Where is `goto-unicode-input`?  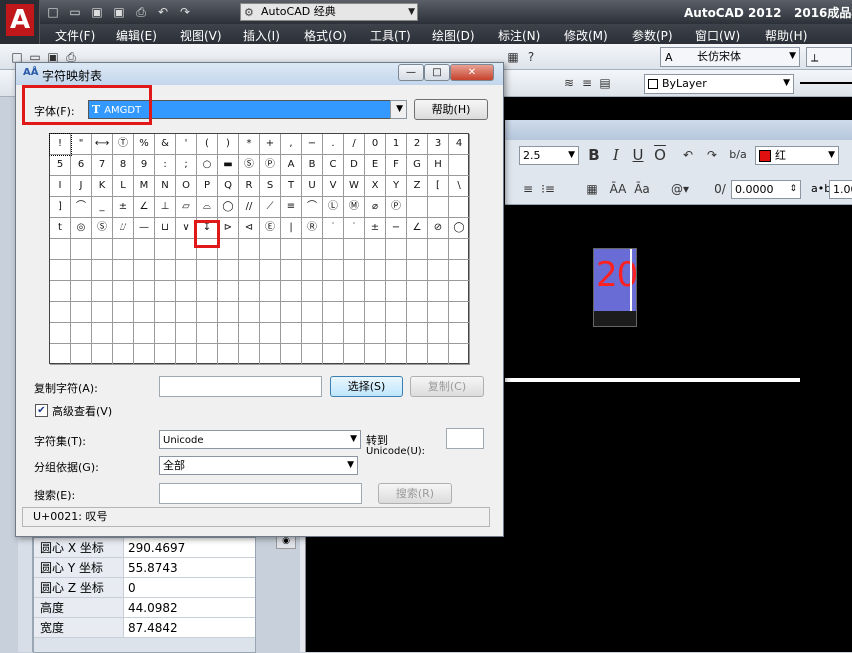
goto-unicode-input is located at coordinates (465, 438).